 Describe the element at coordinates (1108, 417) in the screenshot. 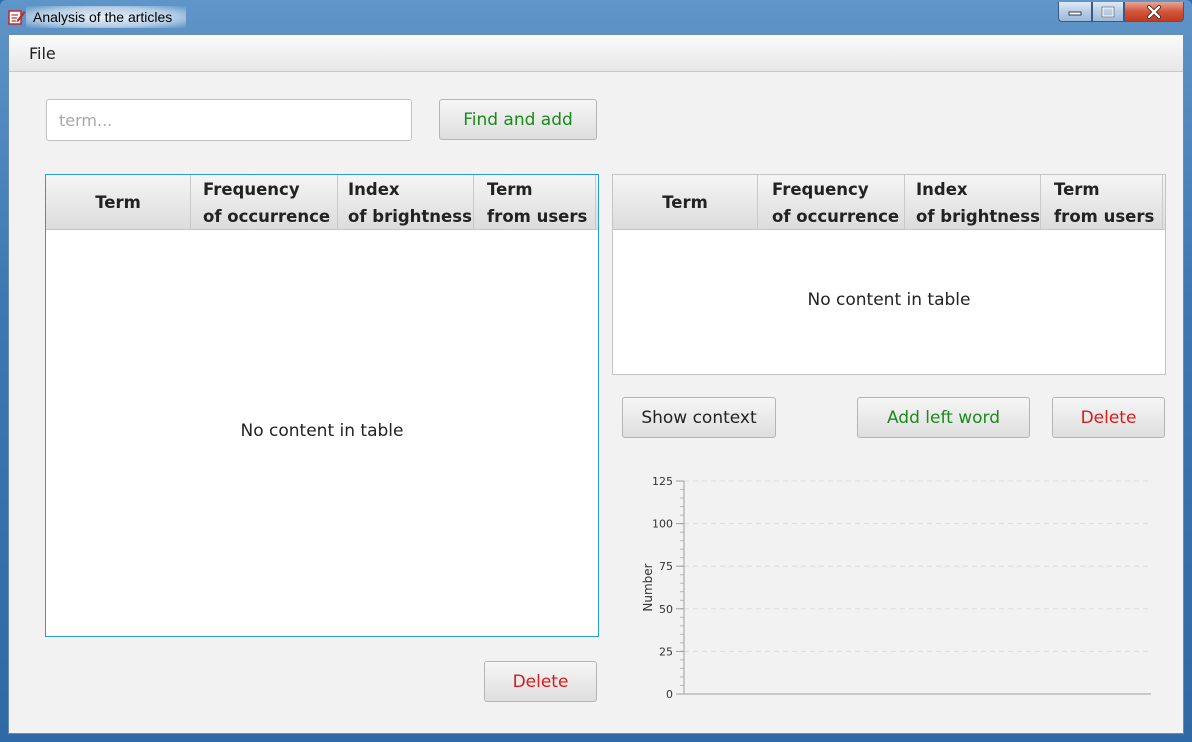

I see `delete-right-button: Delete` at that location.